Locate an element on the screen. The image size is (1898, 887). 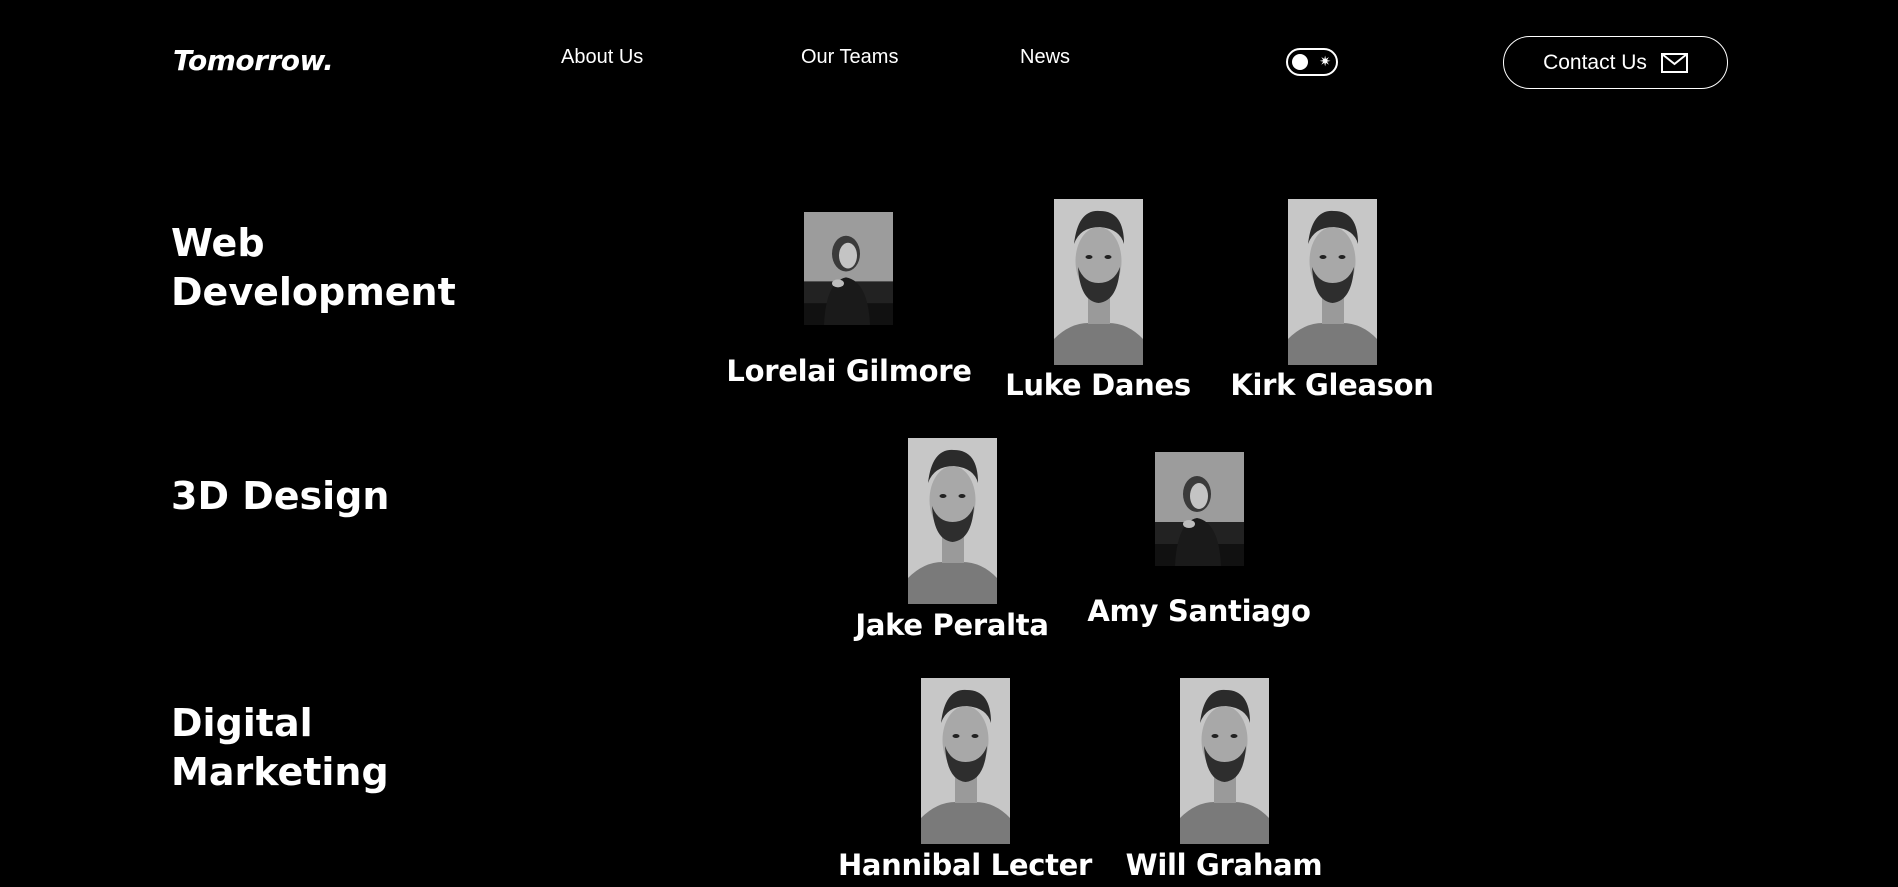
member-name: Will Graham is located at coordinates (1224, 865).